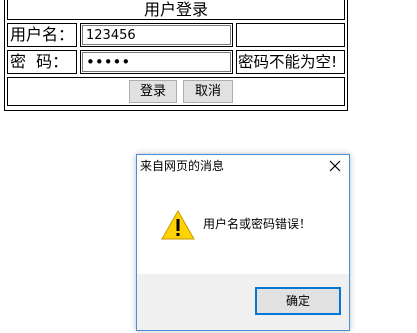  What do you see at coordinates (42, 62) in the screenshot?
I see `password-label: 密 码：` at bounding box center [42, 62].